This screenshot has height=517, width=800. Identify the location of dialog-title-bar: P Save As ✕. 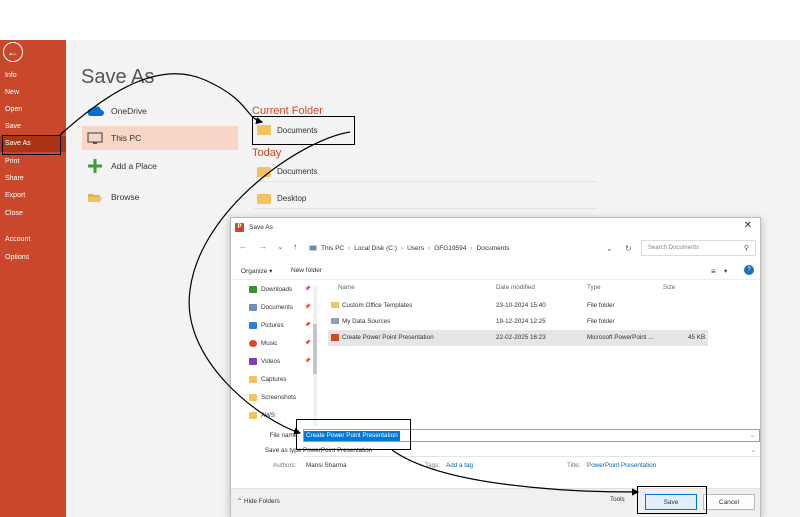
(495, 227).